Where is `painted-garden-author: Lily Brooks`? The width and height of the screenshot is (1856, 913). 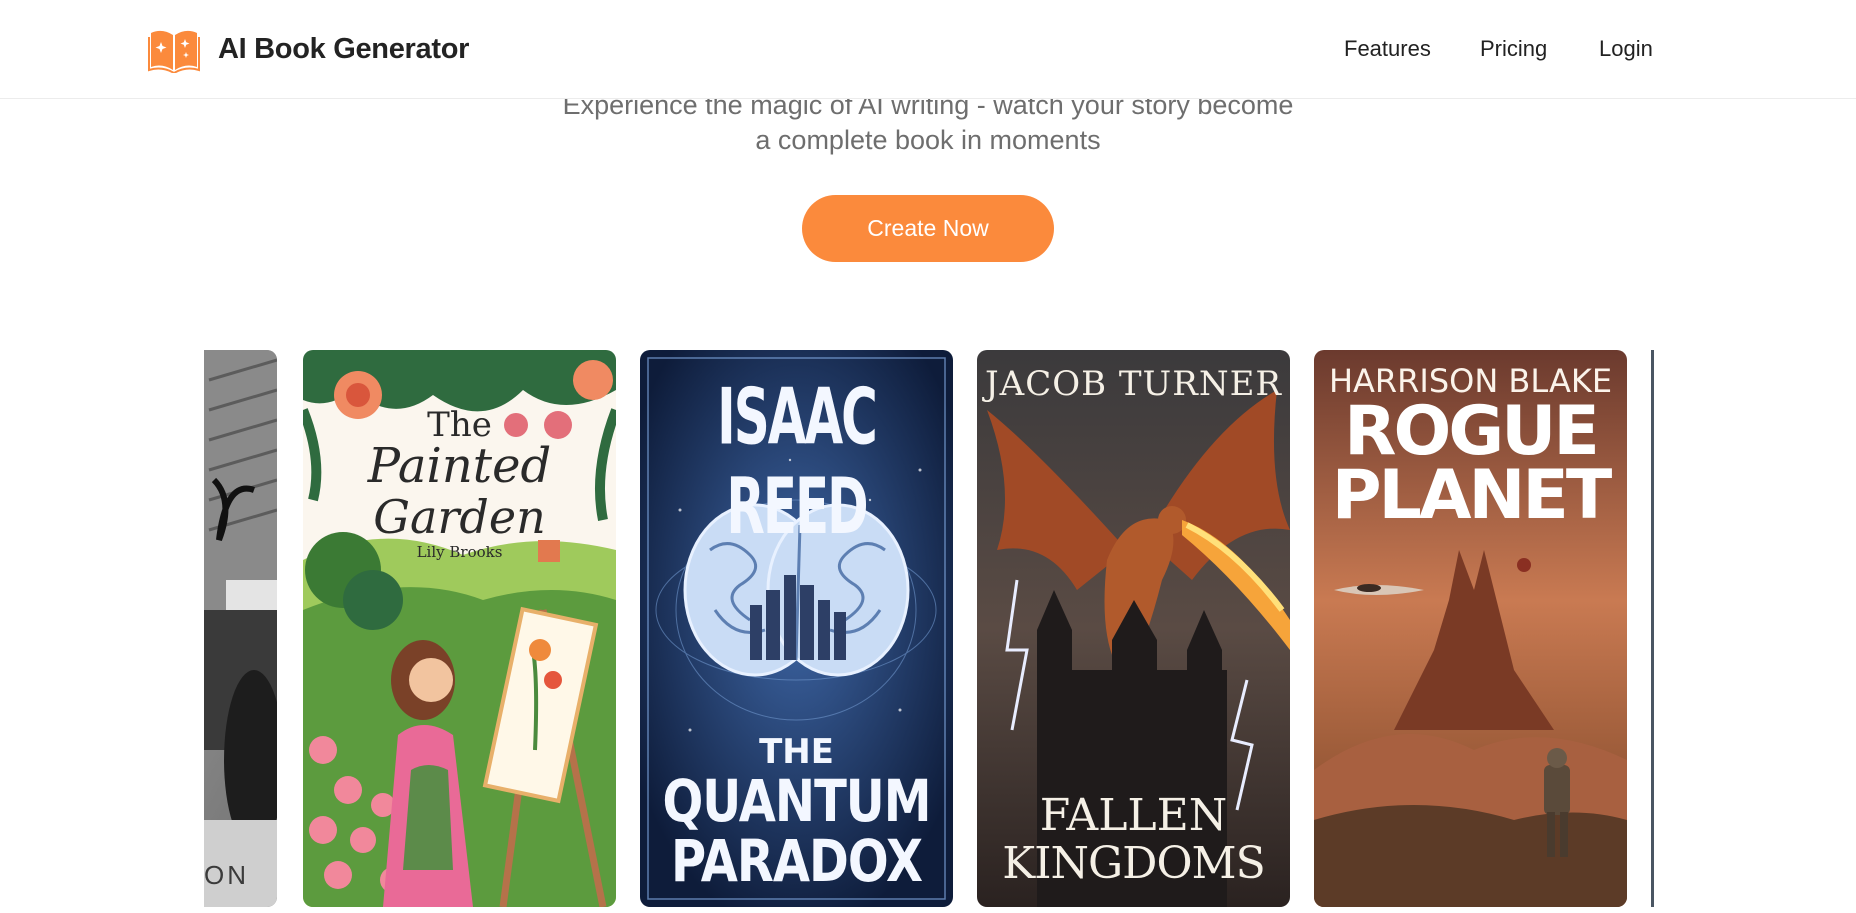 painted-garden-author: Lily Brooks is located at coordinates (459, 552).